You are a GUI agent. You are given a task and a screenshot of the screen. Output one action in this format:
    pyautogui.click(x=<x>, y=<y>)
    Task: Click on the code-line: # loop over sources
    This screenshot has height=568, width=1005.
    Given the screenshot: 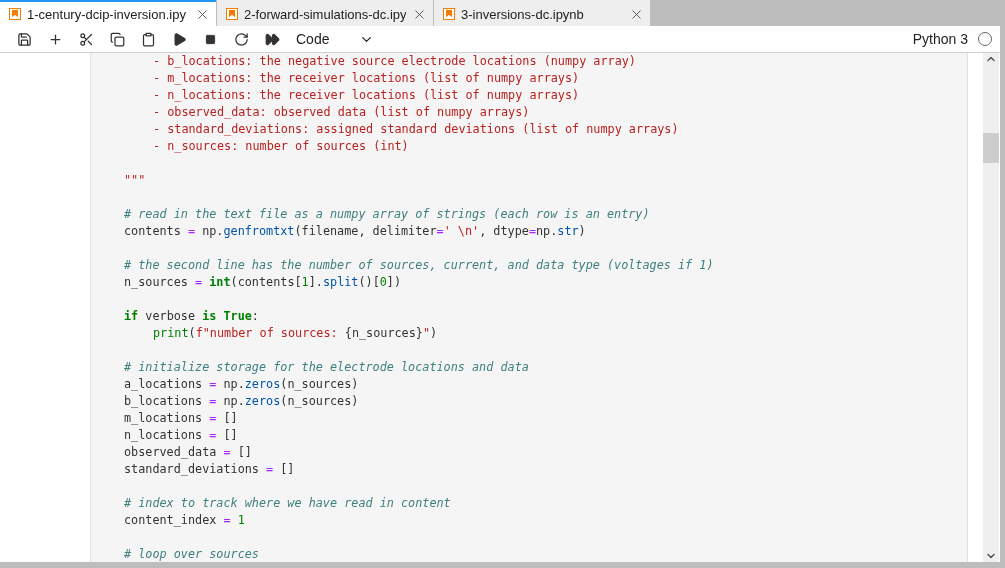 What is the action you would take?
    pyautogui.click(x=191, y=554)
    